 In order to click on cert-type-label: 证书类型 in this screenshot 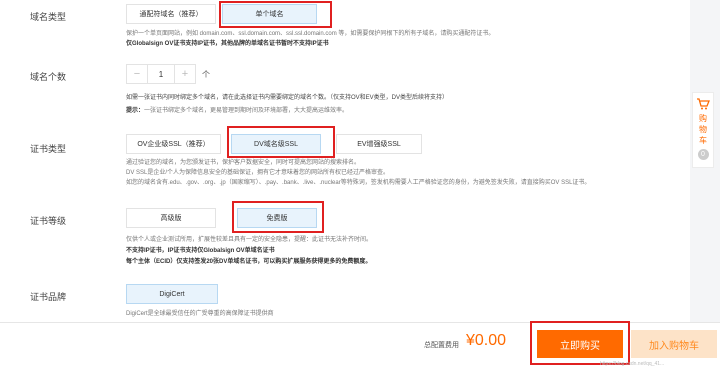, I will do `click(48, 149)`.